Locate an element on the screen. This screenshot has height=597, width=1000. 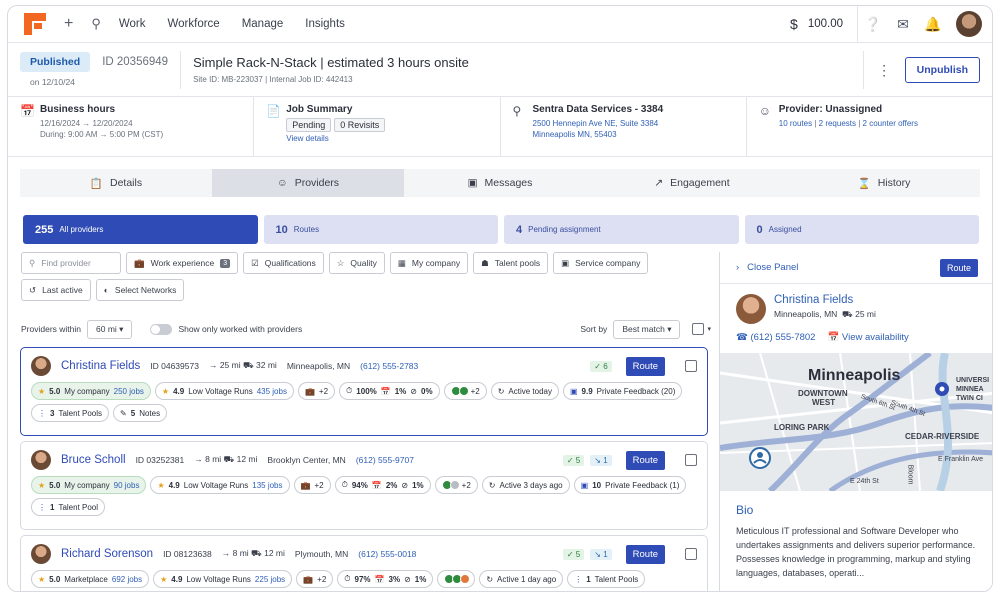
chevron-down-icon: ▾ is located at coordinates (709, 329).